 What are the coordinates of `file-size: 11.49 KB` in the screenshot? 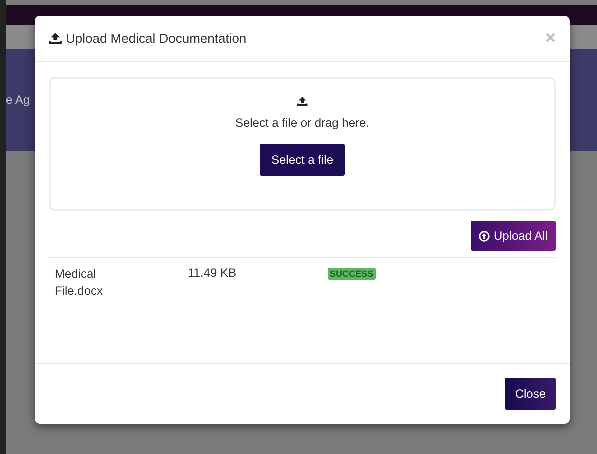 It's located at (213, 274).